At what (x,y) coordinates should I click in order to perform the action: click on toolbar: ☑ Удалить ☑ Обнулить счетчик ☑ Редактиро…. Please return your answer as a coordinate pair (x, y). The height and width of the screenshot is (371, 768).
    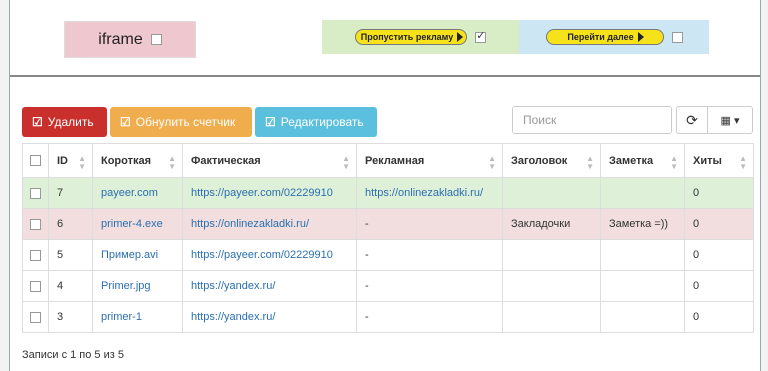
    Looking at the image, I should click on (201, 122).